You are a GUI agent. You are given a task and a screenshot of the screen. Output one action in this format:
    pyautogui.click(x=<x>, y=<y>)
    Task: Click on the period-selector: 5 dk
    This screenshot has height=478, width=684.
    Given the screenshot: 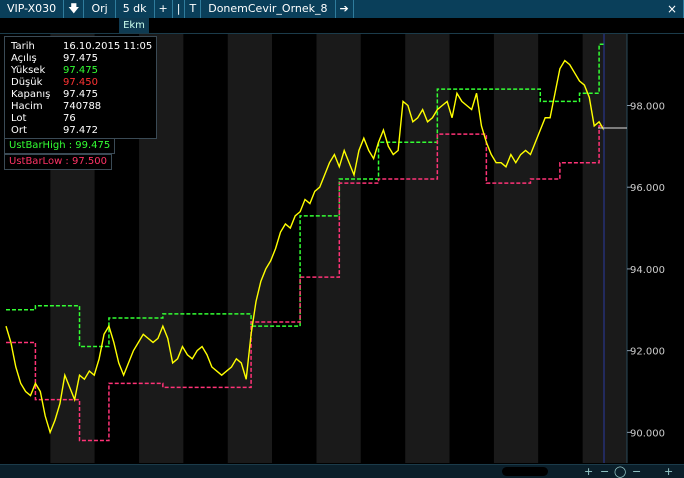 What is the action you would take?
    pyautogui.click(x=135, y=9)
    